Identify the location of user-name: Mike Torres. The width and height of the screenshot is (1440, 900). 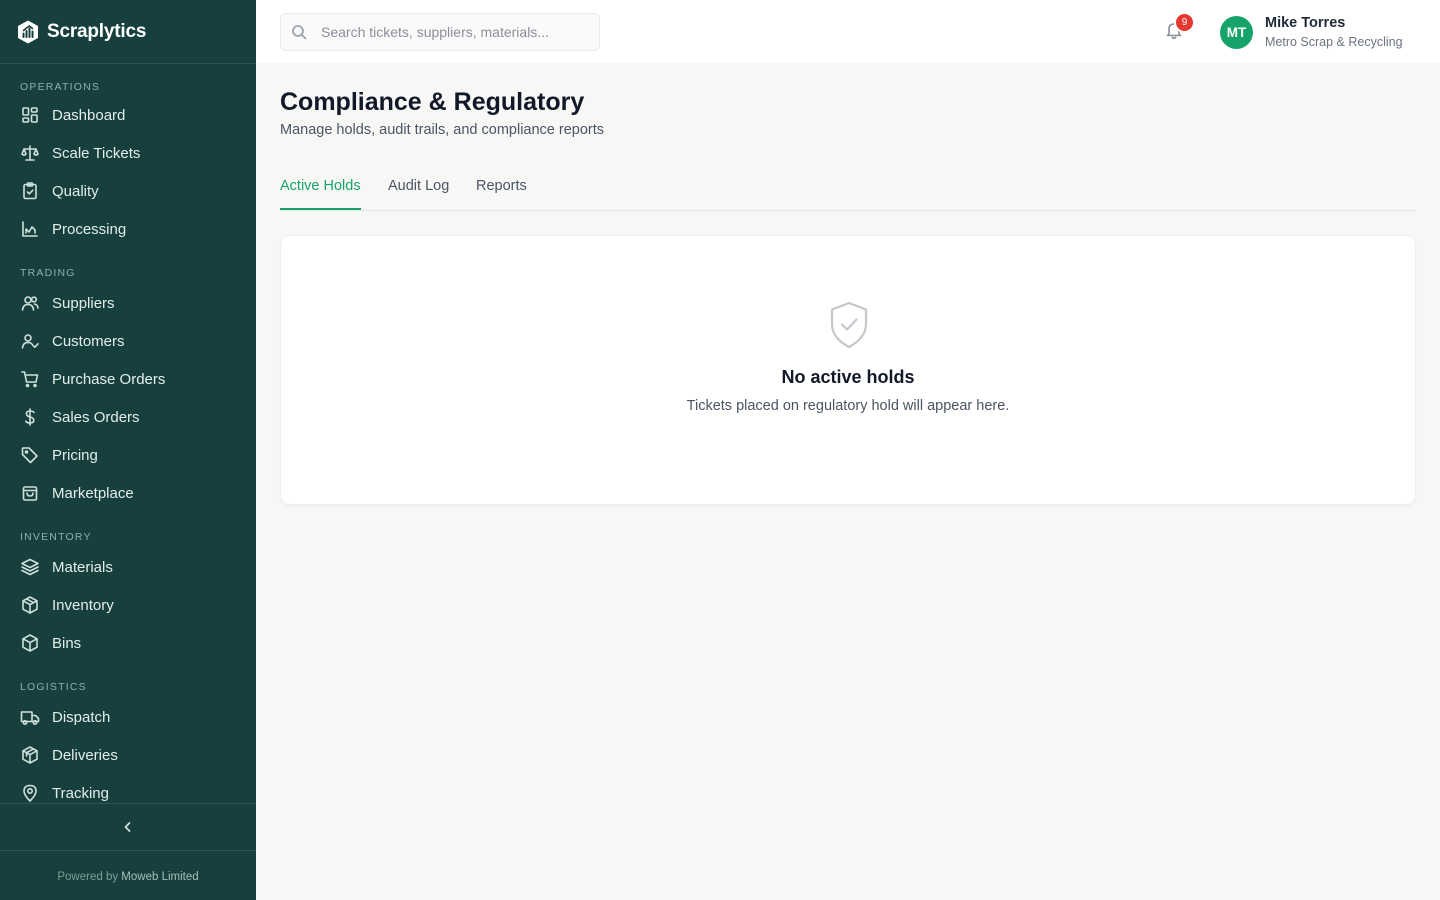
(1305, 23).